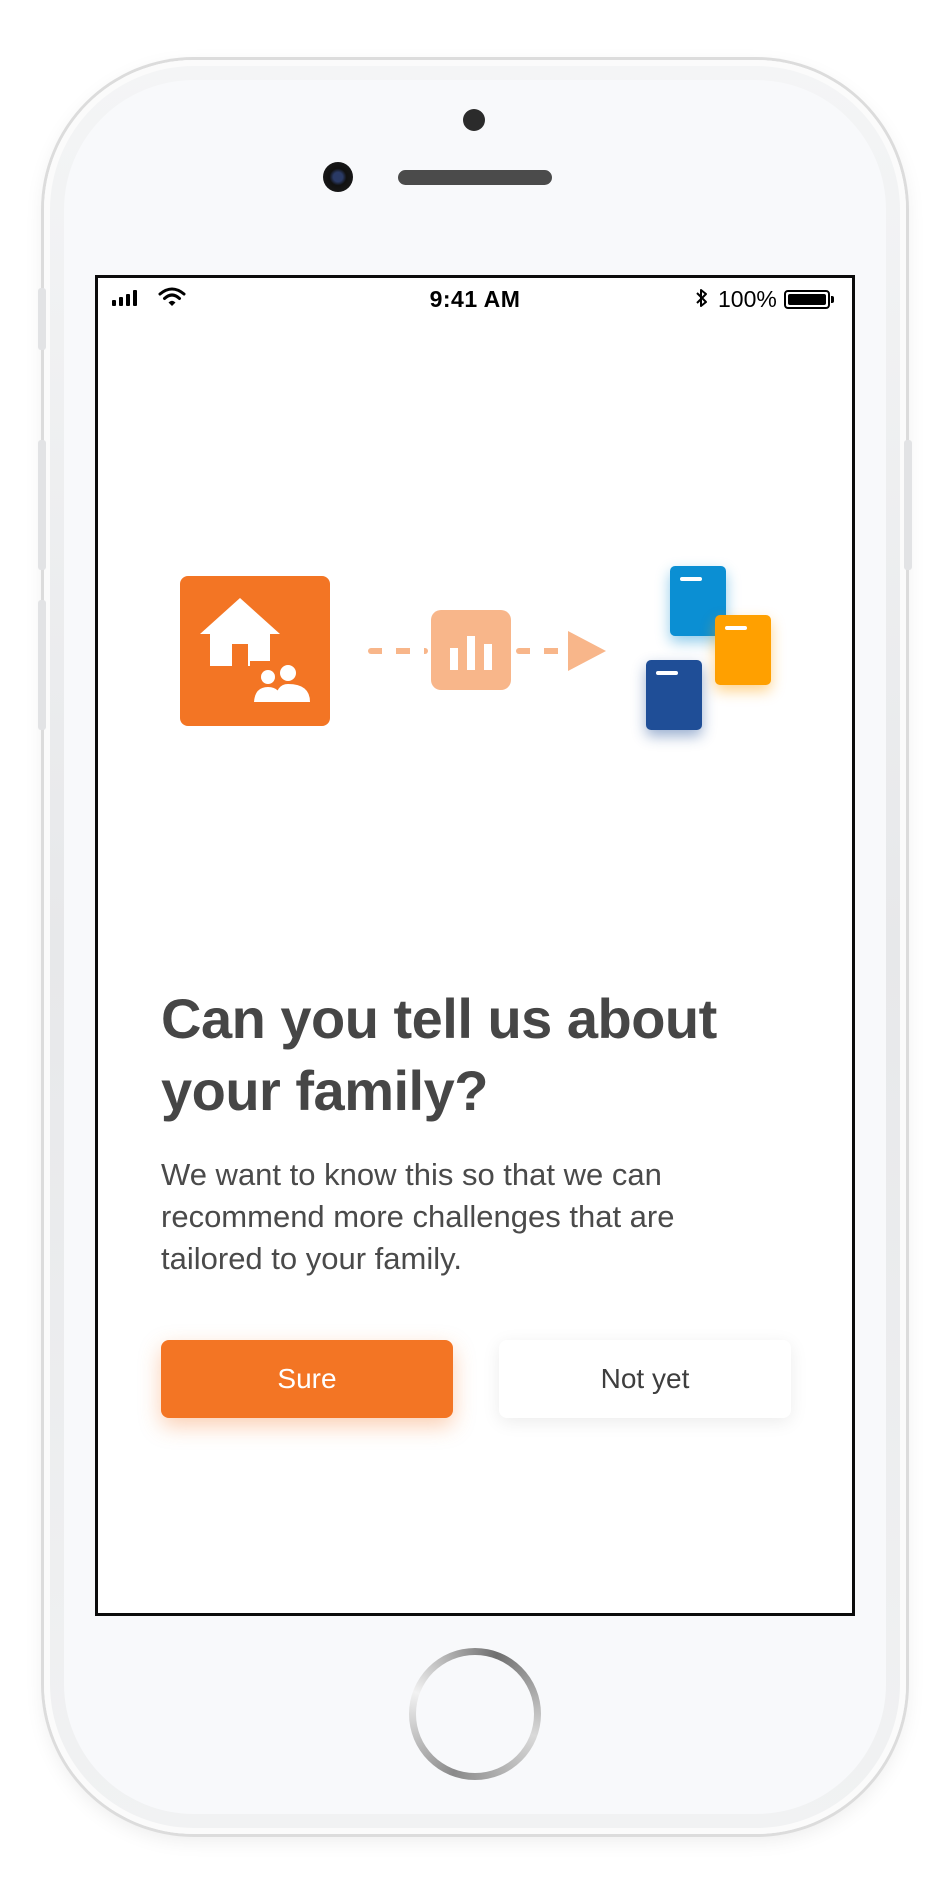 Image resolution: width=950 pixels, height=1894 pixels. What do you see at coordinates (307, 1379) in the screenshot?
I see `sure-button: Sure` at bounding box center [307, 1379].